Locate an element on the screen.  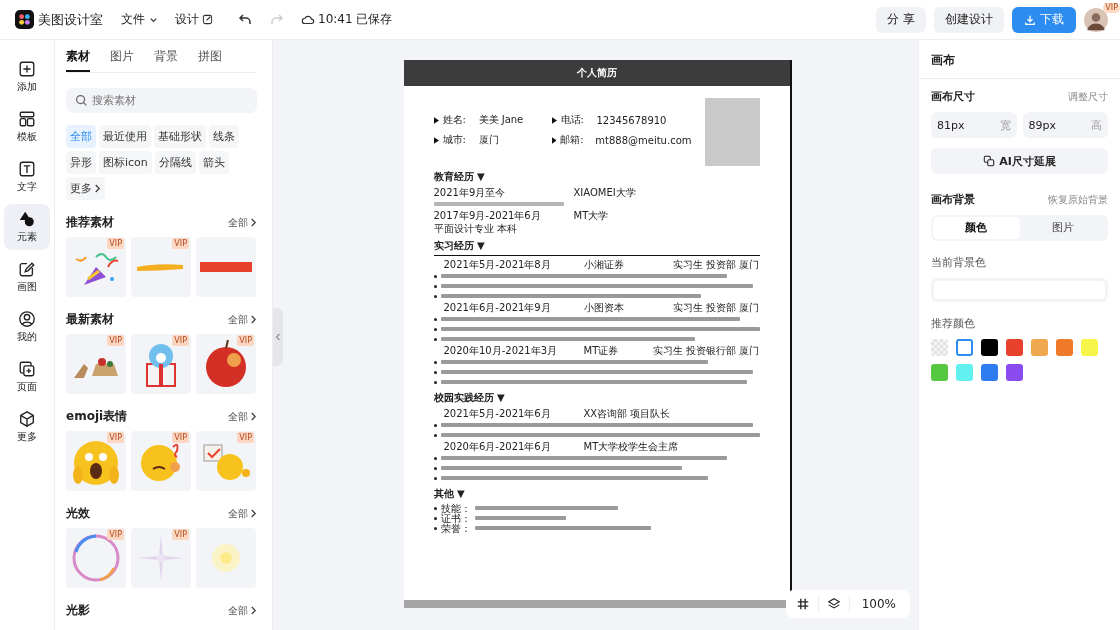
app-name: 美图设计室 is located at coordinates (70, 19).